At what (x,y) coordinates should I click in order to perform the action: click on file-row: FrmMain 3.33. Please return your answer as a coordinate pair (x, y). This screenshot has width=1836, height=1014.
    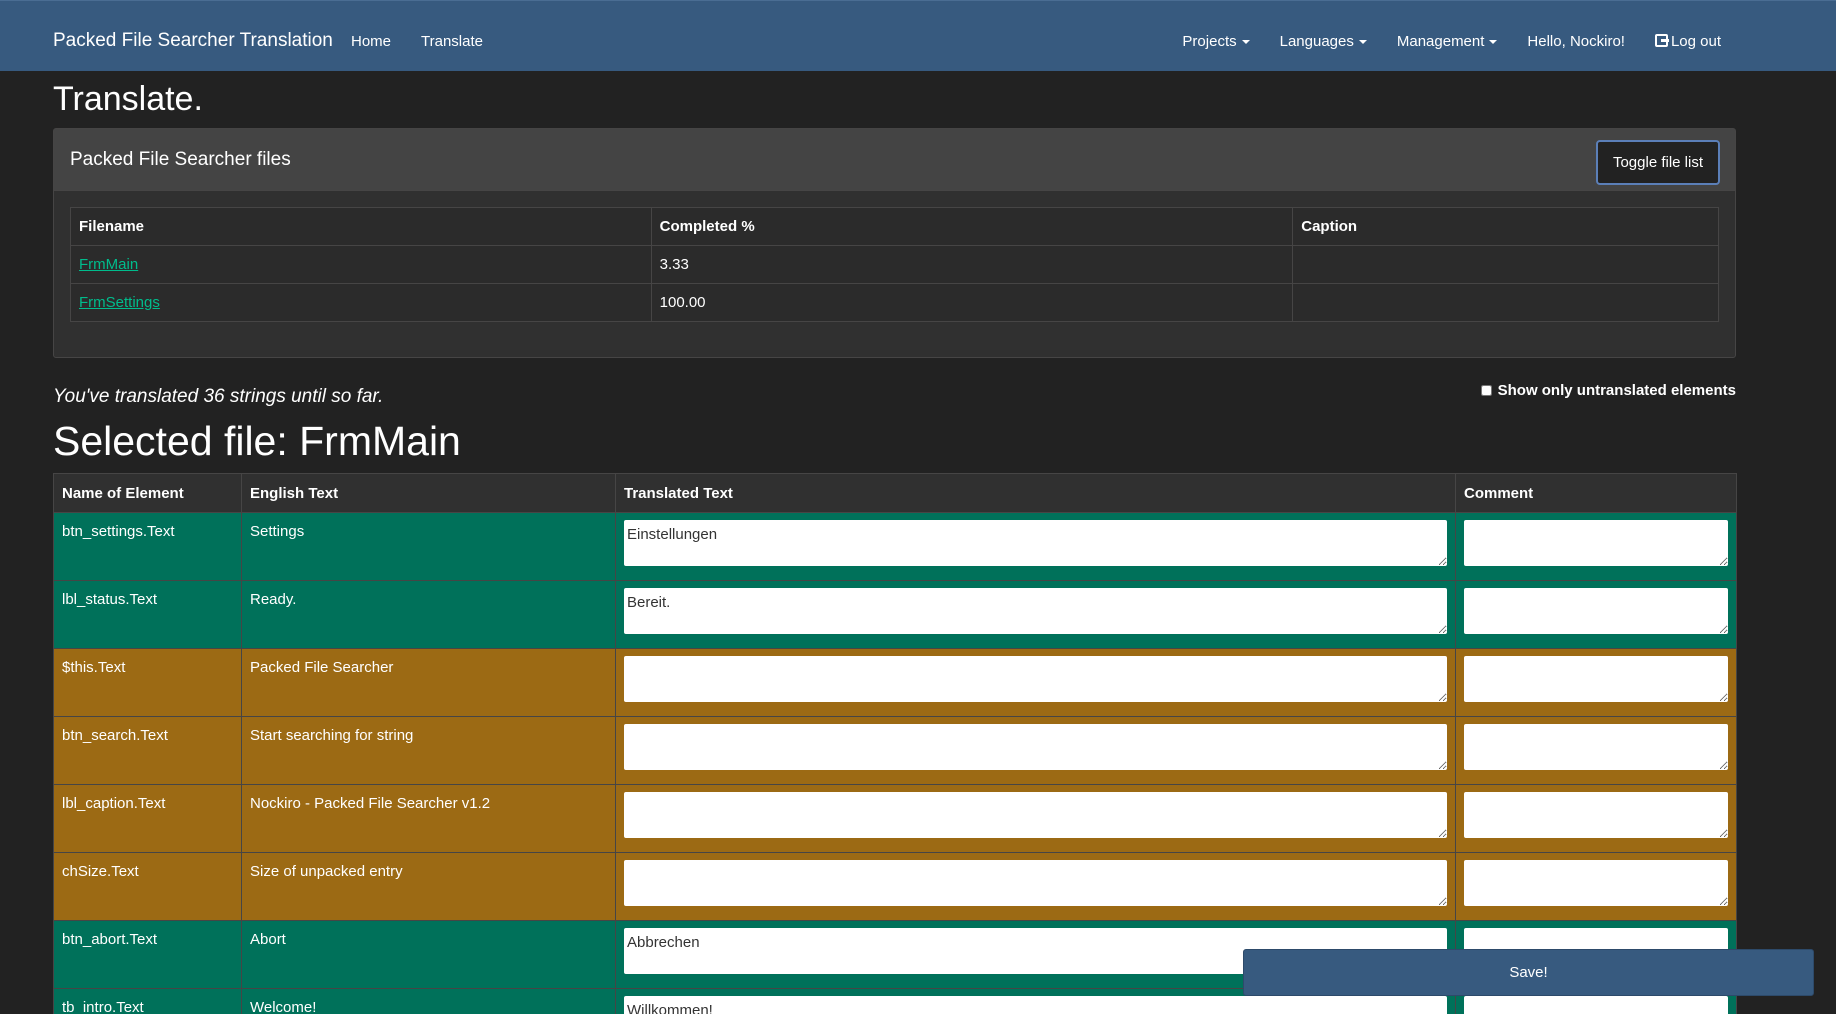
    Looking at the image, I should click on (894, 264).